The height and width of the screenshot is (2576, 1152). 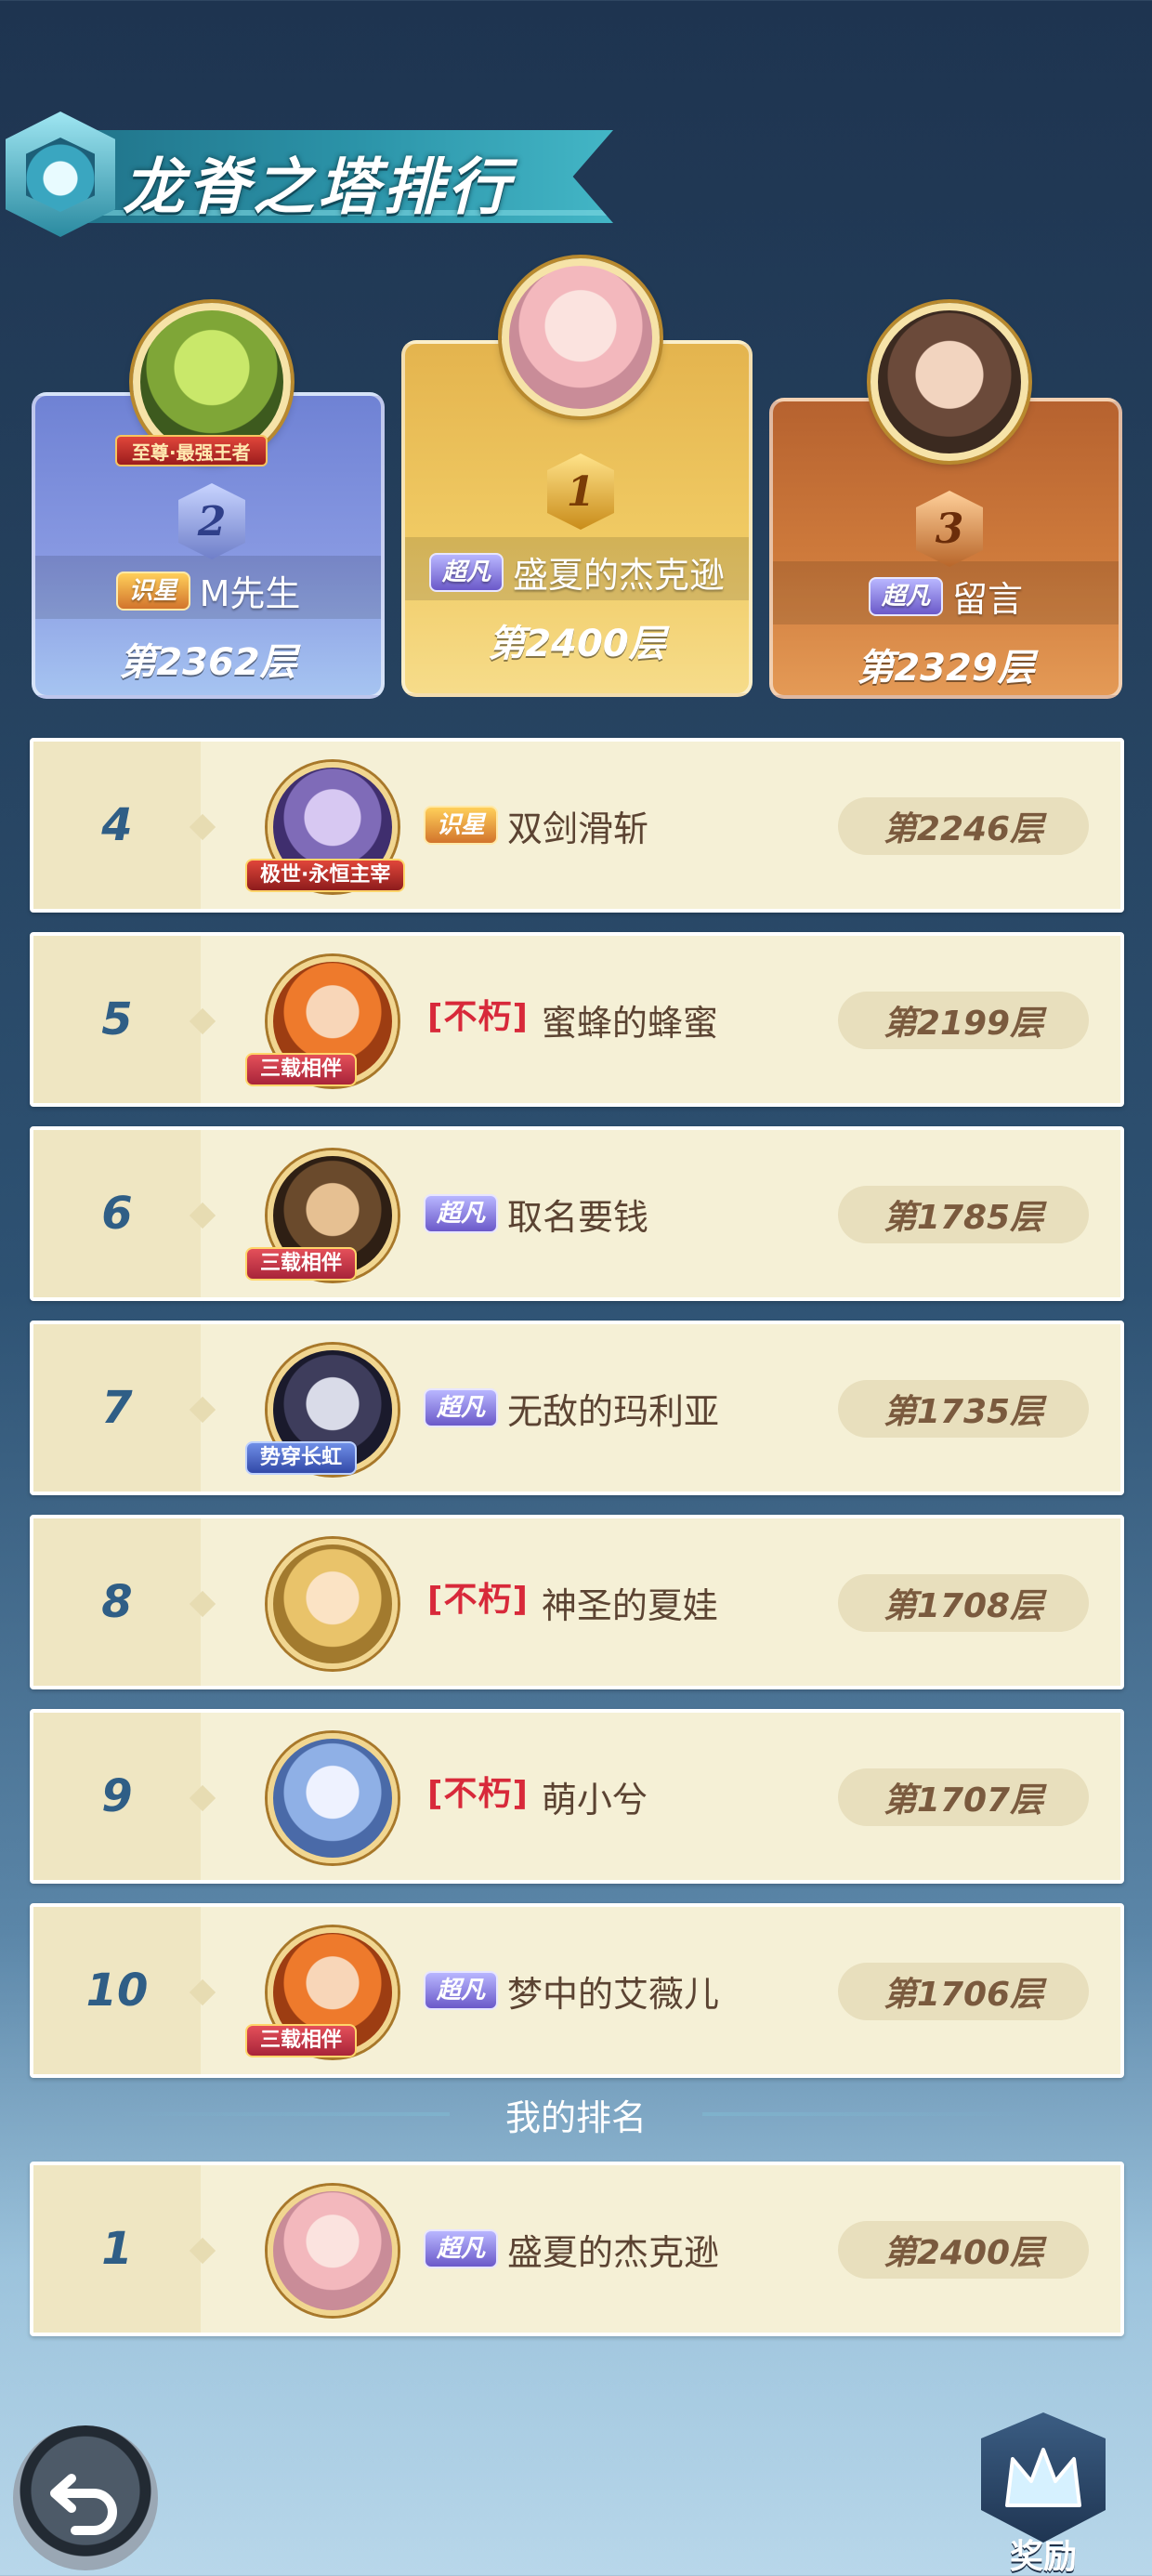 I want to click on ranking-row: 7 势穿长虹 超凡 无敌的玛利亚 第1735层, so click(x=577, y=1408).